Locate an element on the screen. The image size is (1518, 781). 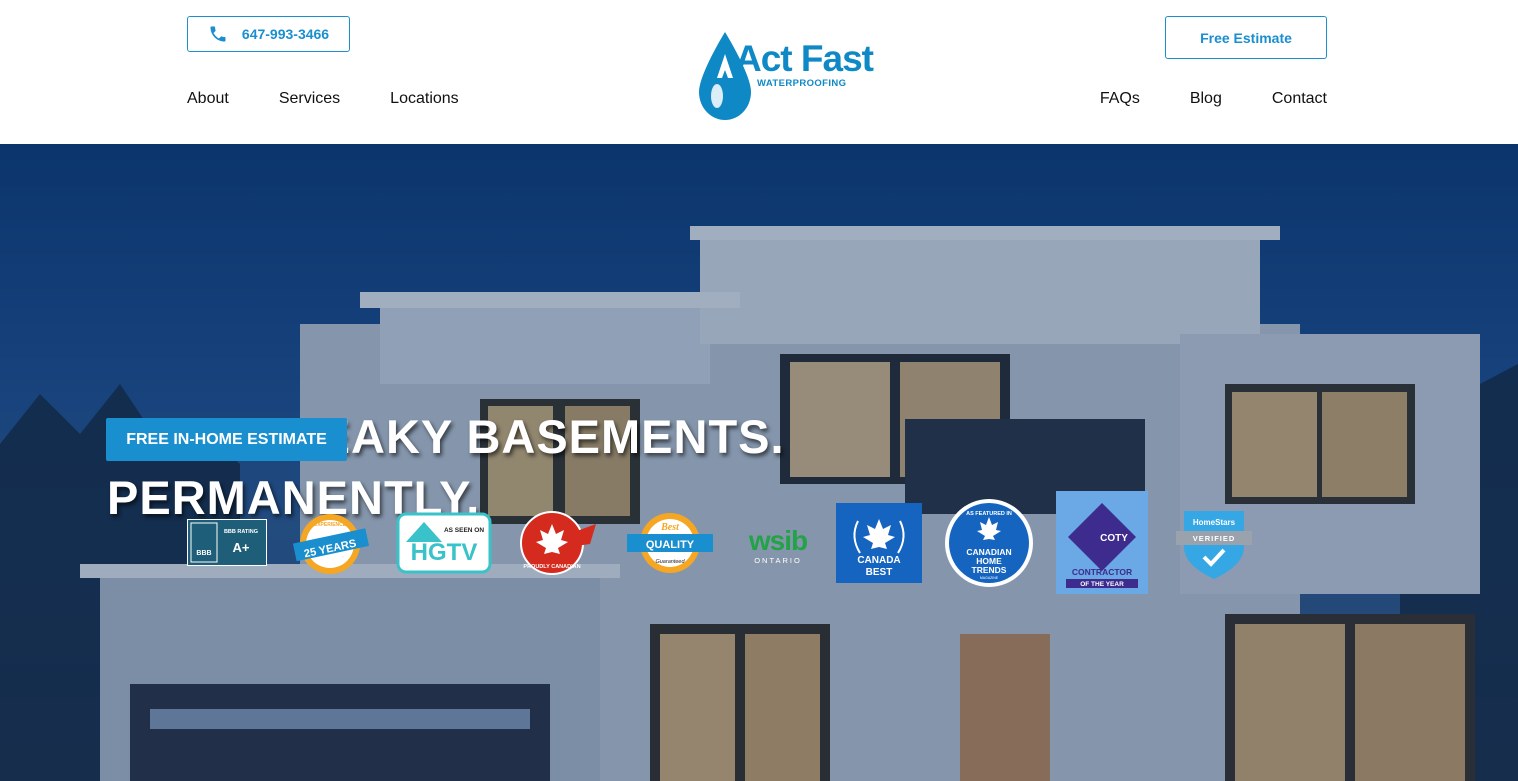
quality-middle: QUALITY is located at coordinates (670, 545).